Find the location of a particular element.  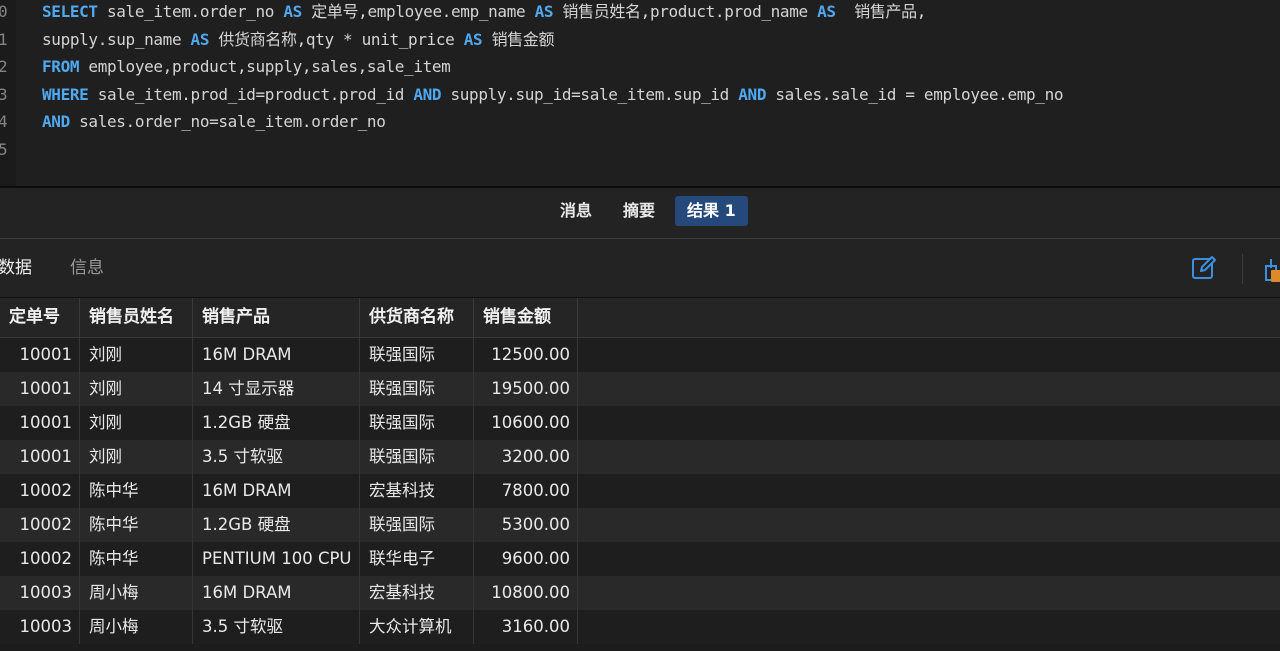

sql-text: 供货商名称,qty * unit_price is located at coordinates (336, 39).